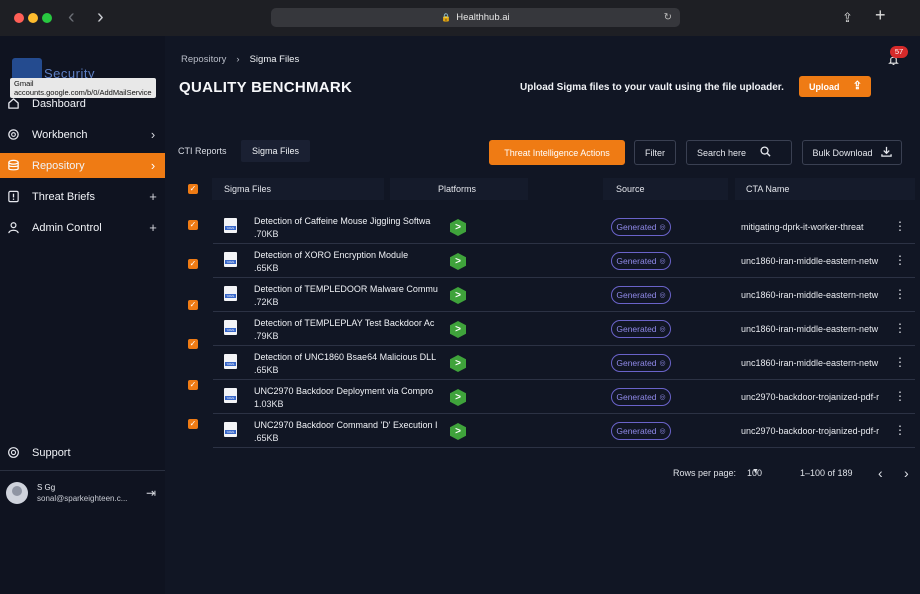 The image size is (920, 594). What do you see at coordinates (739, 152) in the screenshot?
I see `search-input: Search here` at bounding box center [739, 152].